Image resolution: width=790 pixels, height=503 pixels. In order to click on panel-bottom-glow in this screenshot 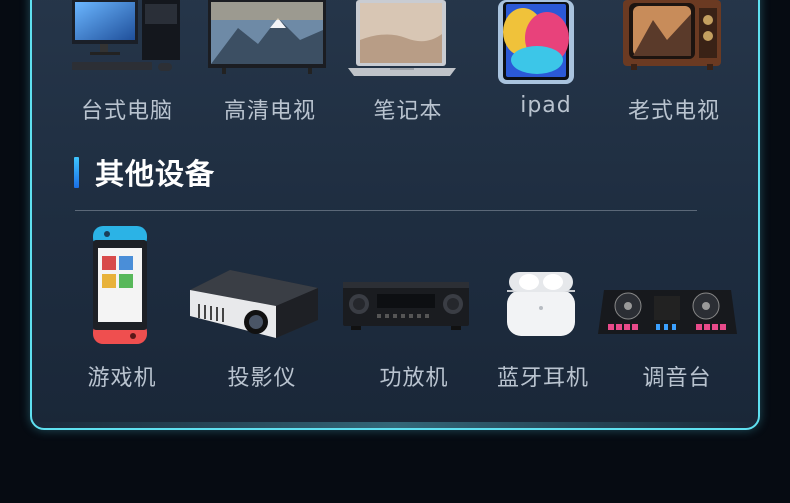, I will do `click(395, 425)`.